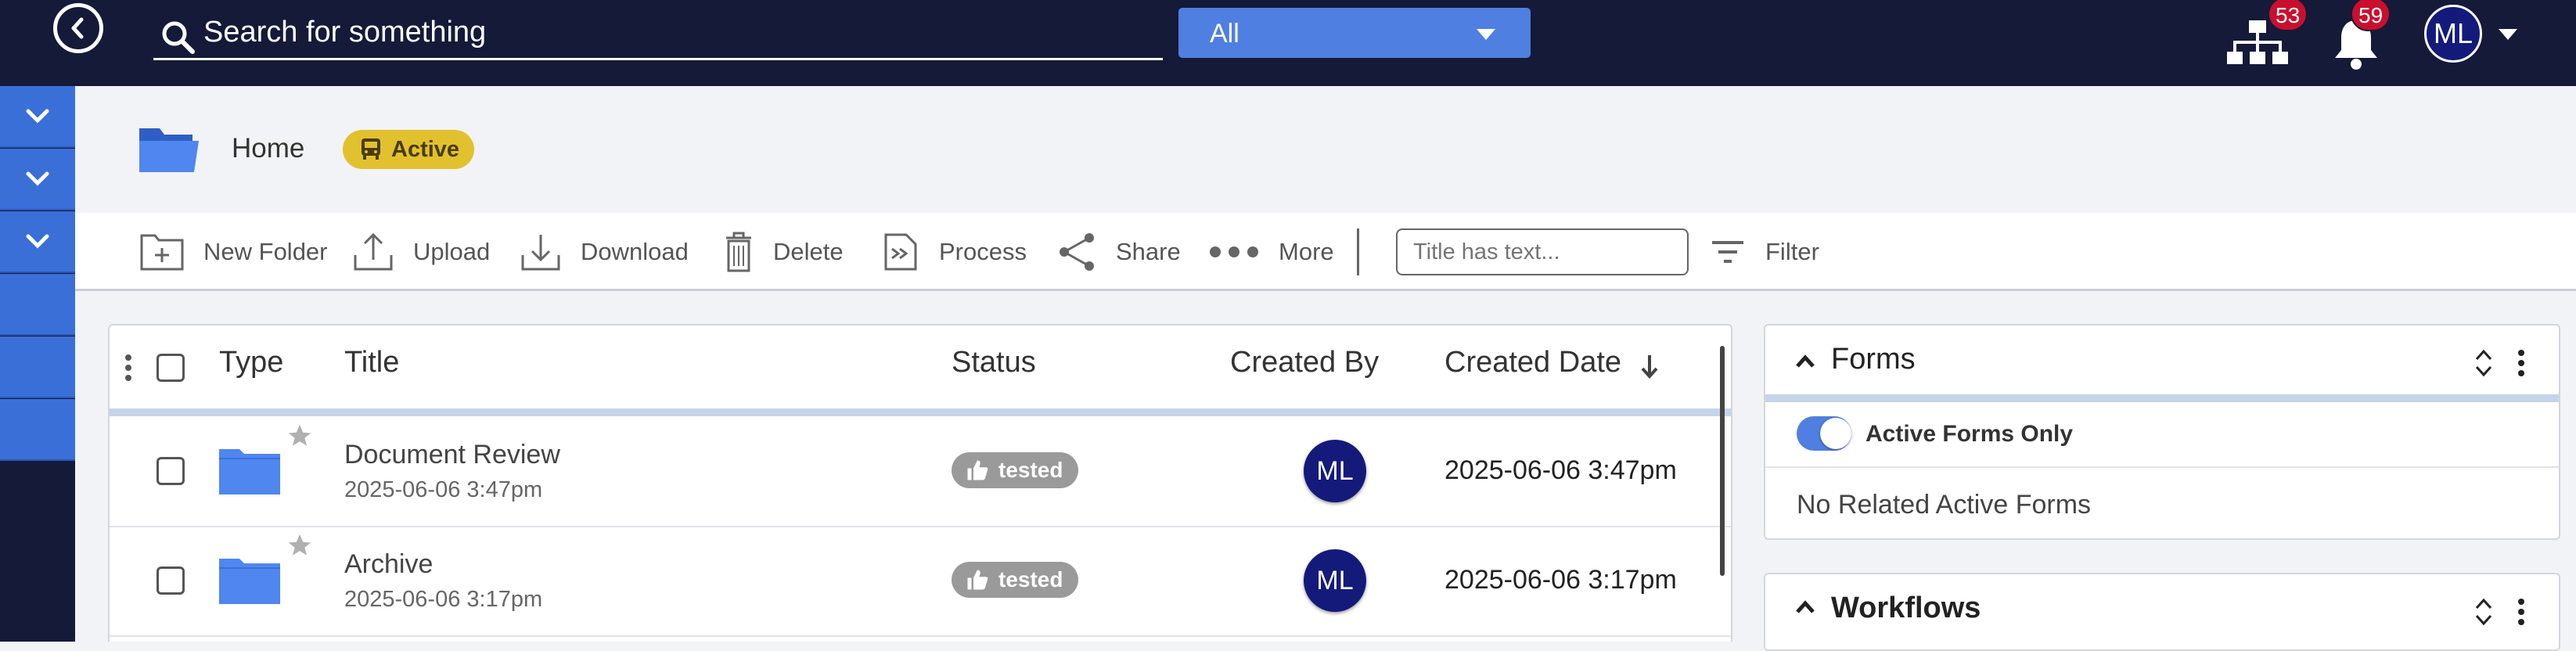 This screenshot has width=2576, height=651. Describe the element at coordinates (1764, 252) in the screenshot. I see `filter-button: Filter` at that location.